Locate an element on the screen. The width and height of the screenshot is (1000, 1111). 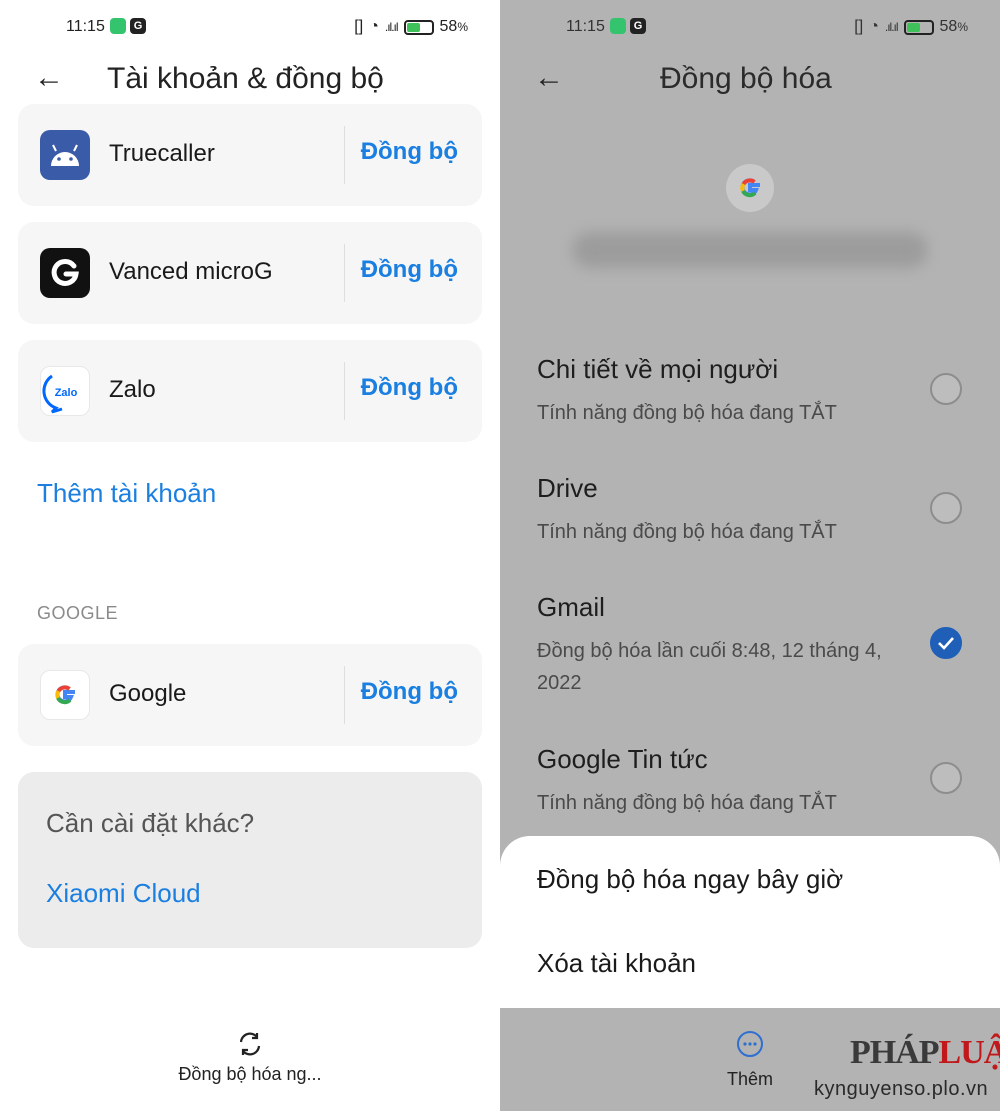
account-name: Truecaller is located at coordinates (162, 153).